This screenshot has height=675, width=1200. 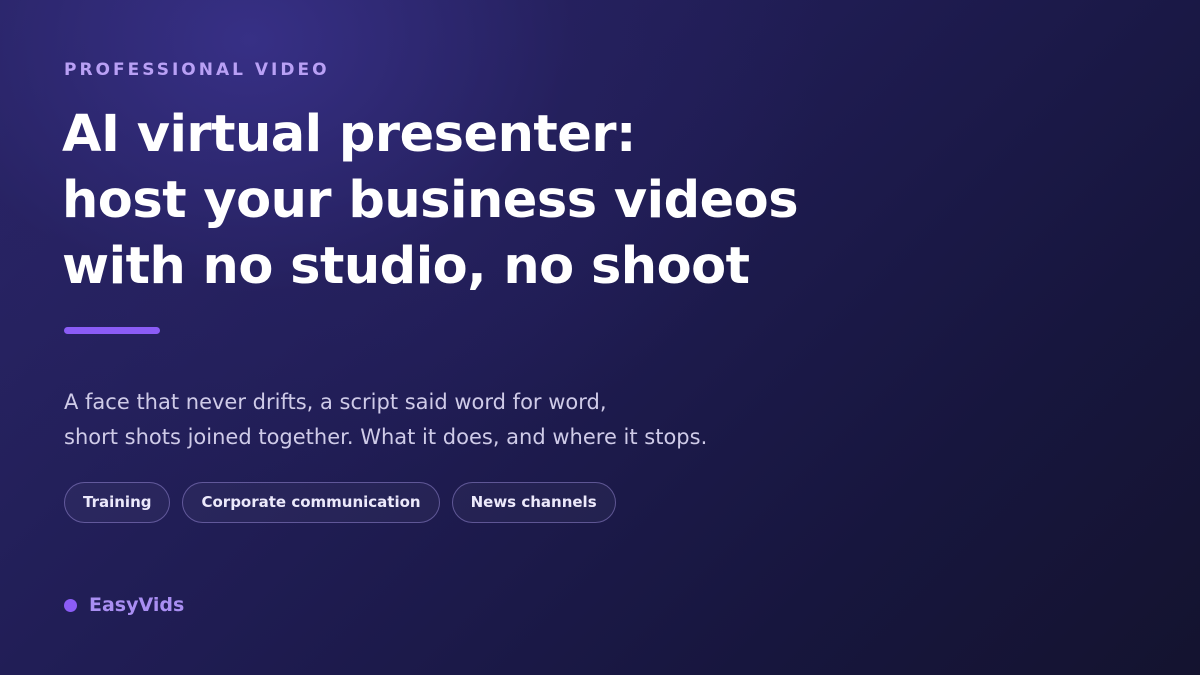 What do you see at coordinates (112, 330) in the screenshot?
I see `accent-divider` at bounding box center [112, 330].